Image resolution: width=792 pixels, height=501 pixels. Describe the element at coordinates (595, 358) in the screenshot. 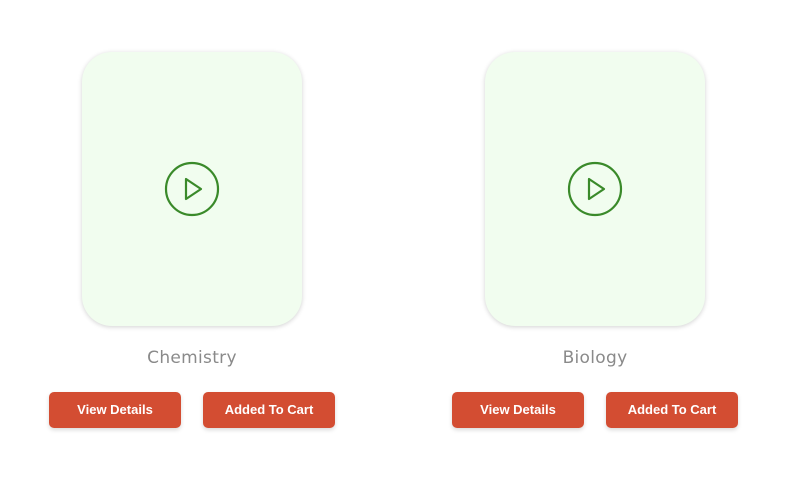

I see `course-title: Biology` at that location.